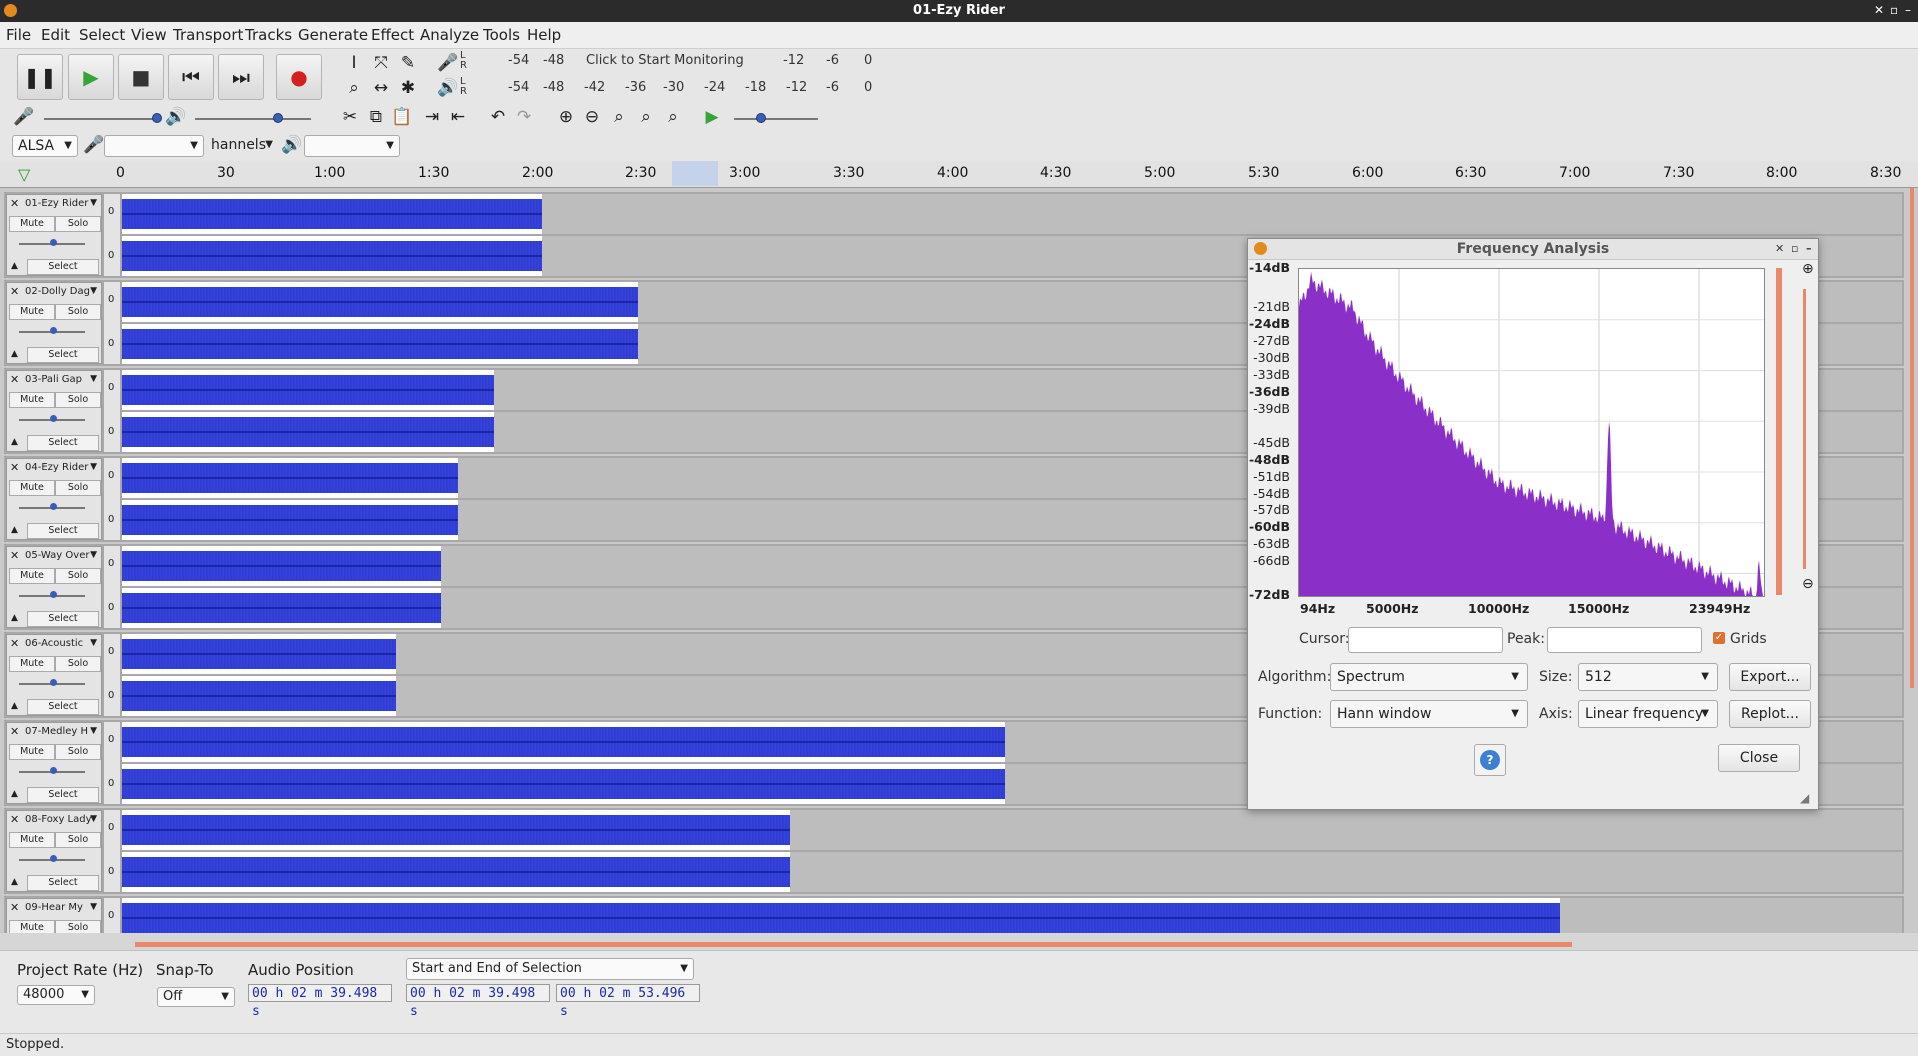 This screenshot has height=1056, width=1918. I want to click on track-control-panel: ✕ 07-Medley H ▼ Mute Solo ▲ Select, so click(54, 763).